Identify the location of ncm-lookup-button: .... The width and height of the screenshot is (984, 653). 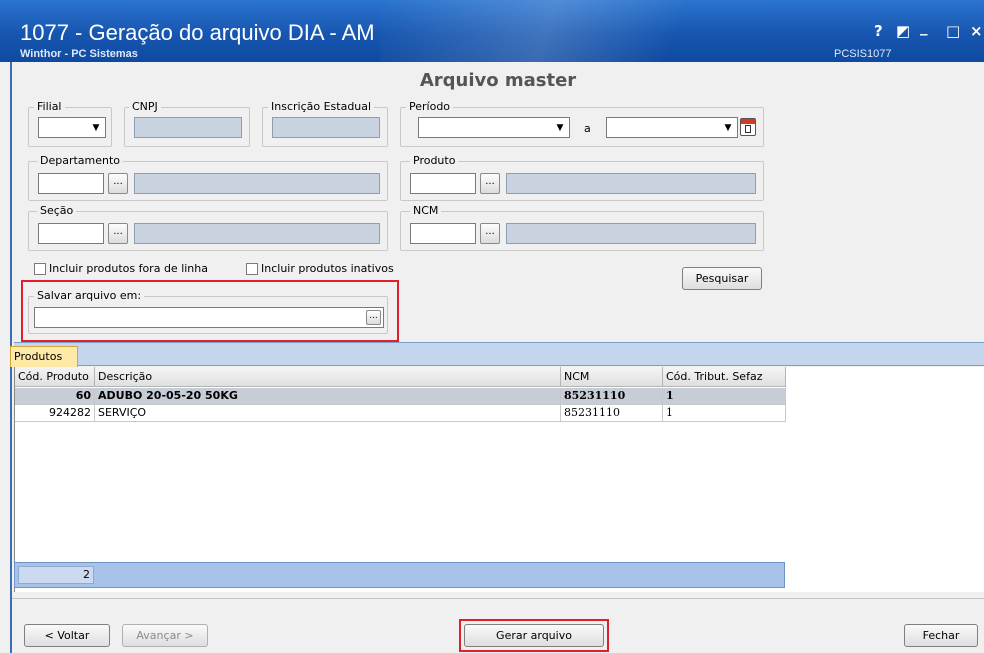
(490, 233).